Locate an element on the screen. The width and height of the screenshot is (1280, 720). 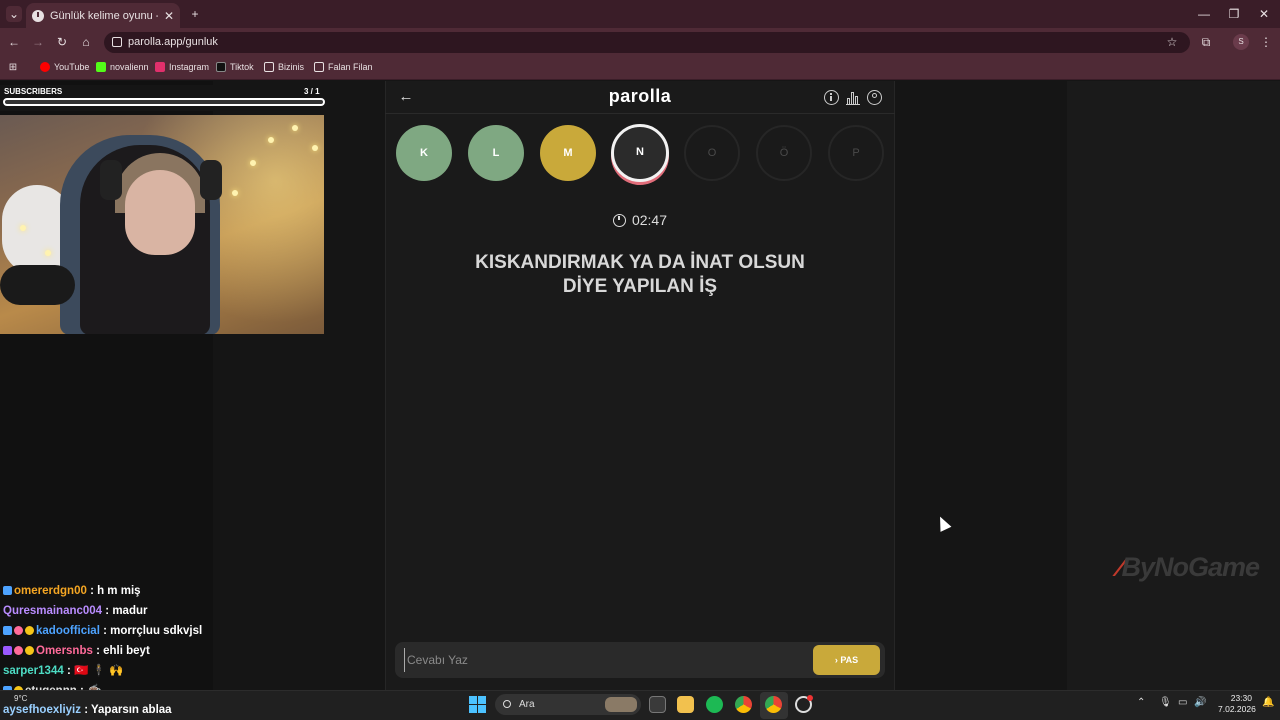
microphone-icon: 🎙 is located at coordinates (1165, 702).